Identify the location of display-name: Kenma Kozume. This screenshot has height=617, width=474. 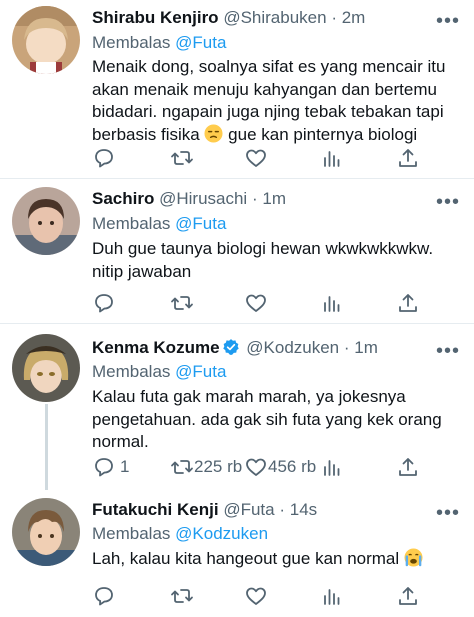
(156, 347).